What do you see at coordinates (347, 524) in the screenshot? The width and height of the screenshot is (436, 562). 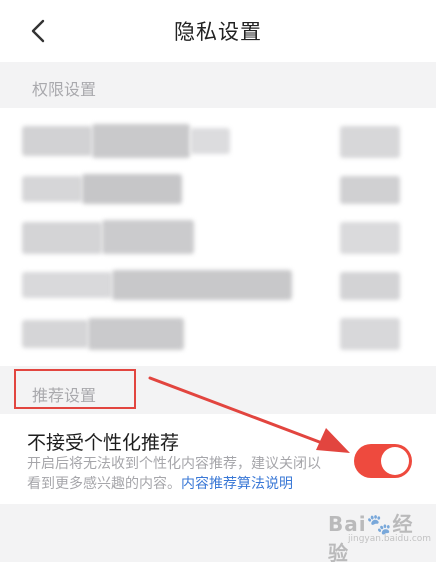 I see `watermark-brand: Bai` at bounding box center [347, 524].